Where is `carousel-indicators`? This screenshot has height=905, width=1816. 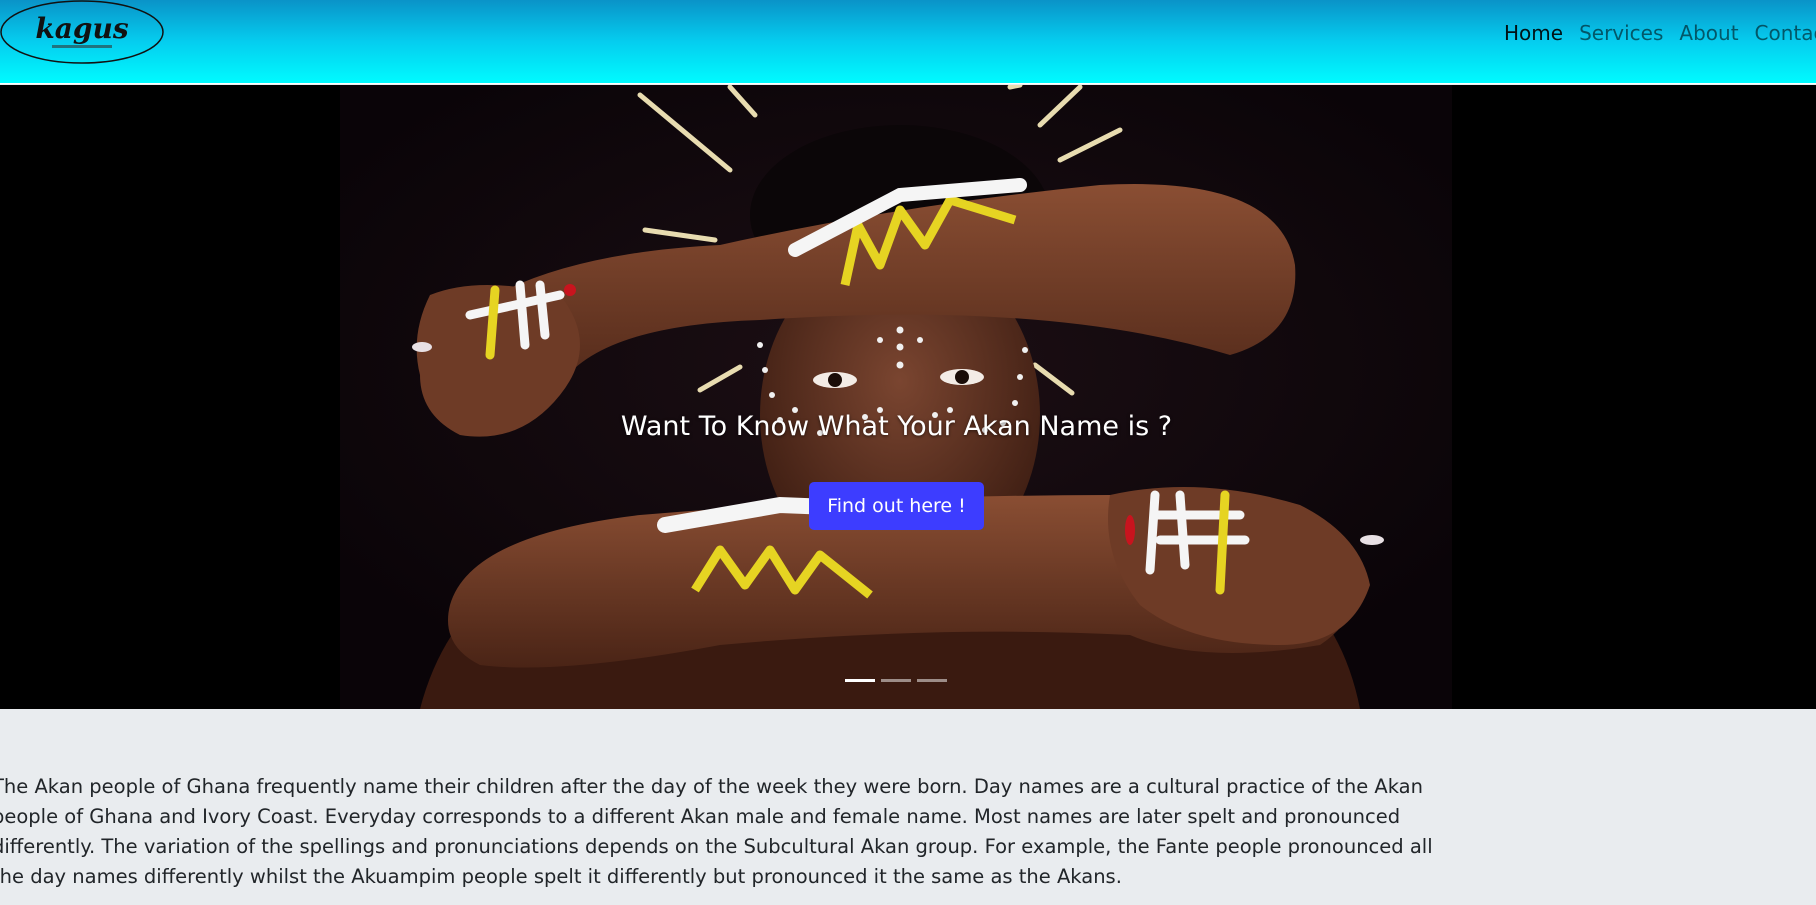
carousel-indicators is located at coordinates (899, 680).